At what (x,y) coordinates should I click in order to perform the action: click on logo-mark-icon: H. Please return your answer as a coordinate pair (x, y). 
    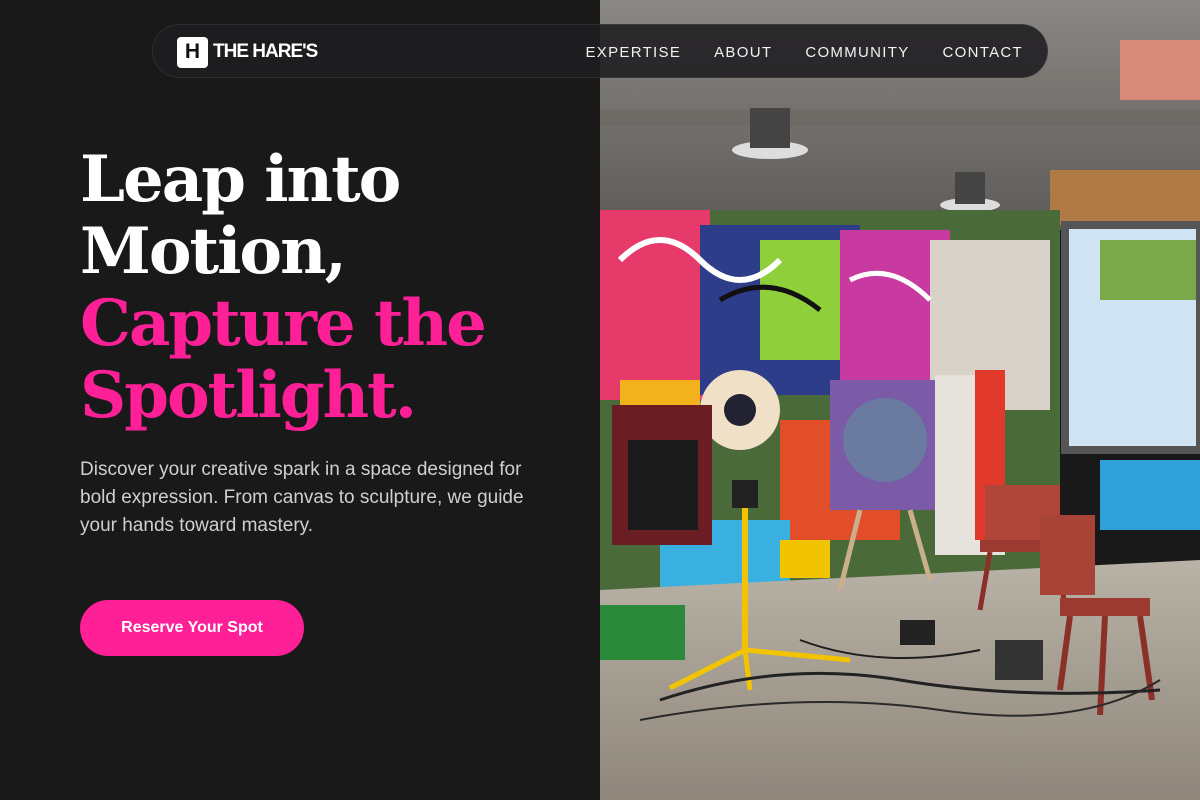
    Looking at the image, I should click on (192, 52).